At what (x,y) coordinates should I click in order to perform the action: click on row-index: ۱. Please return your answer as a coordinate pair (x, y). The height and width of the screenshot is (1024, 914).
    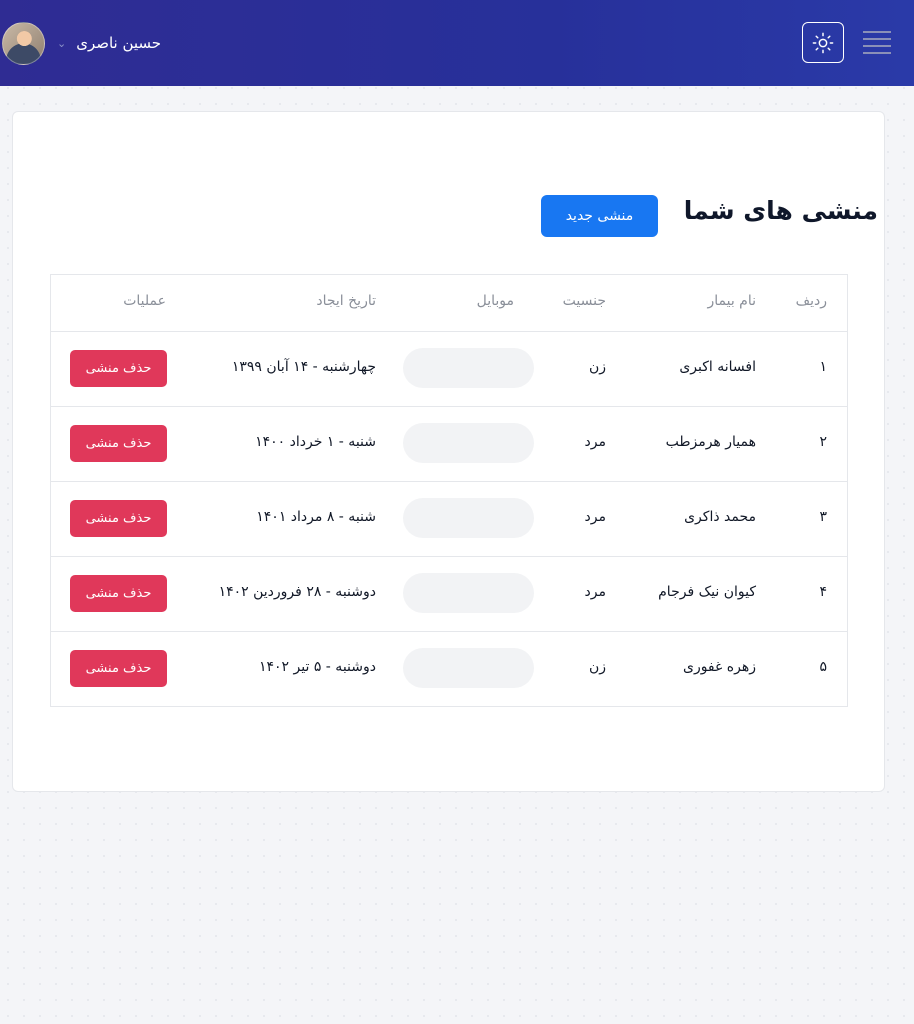
    Looking at the image, I should click on (823, 367).